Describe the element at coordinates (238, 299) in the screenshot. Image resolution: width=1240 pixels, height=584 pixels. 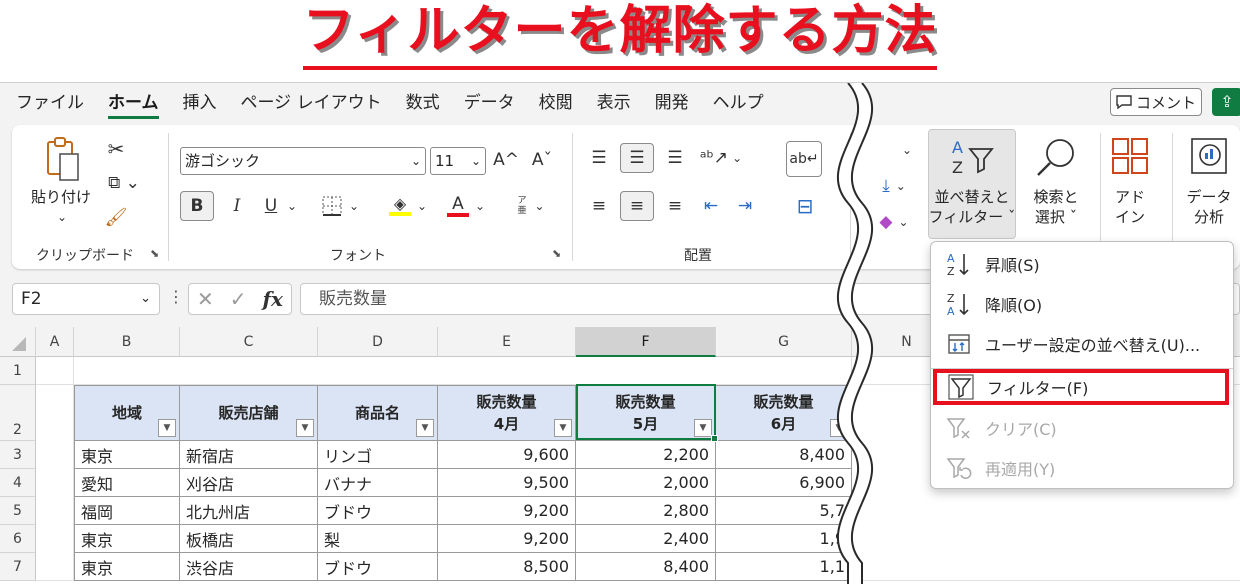
I see `check-icon: ✓` at that location.